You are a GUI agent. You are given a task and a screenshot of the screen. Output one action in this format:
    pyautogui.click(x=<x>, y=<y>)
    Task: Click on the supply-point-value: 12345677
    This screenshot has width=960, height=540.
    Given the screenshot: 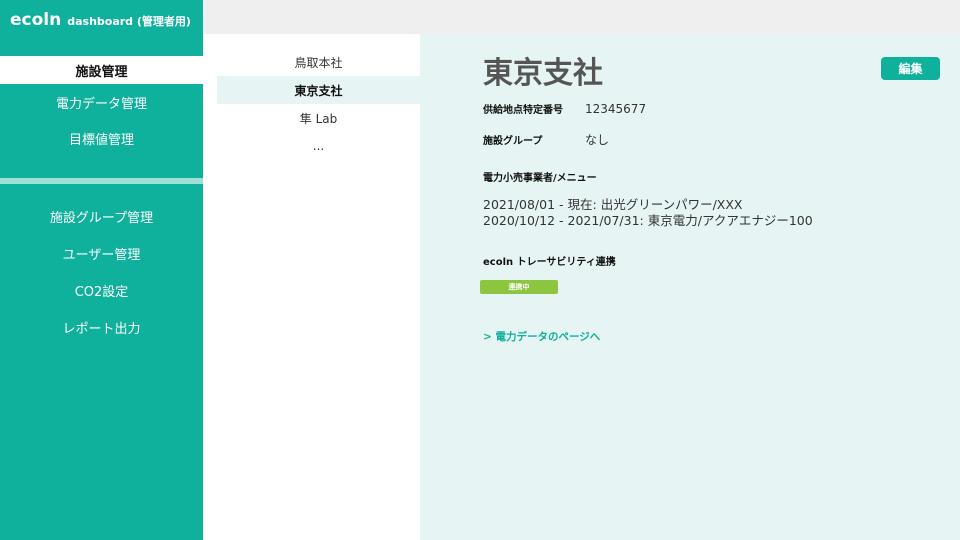 What is the action you would take?
    pyautogui.click(x=616, y=109)
    